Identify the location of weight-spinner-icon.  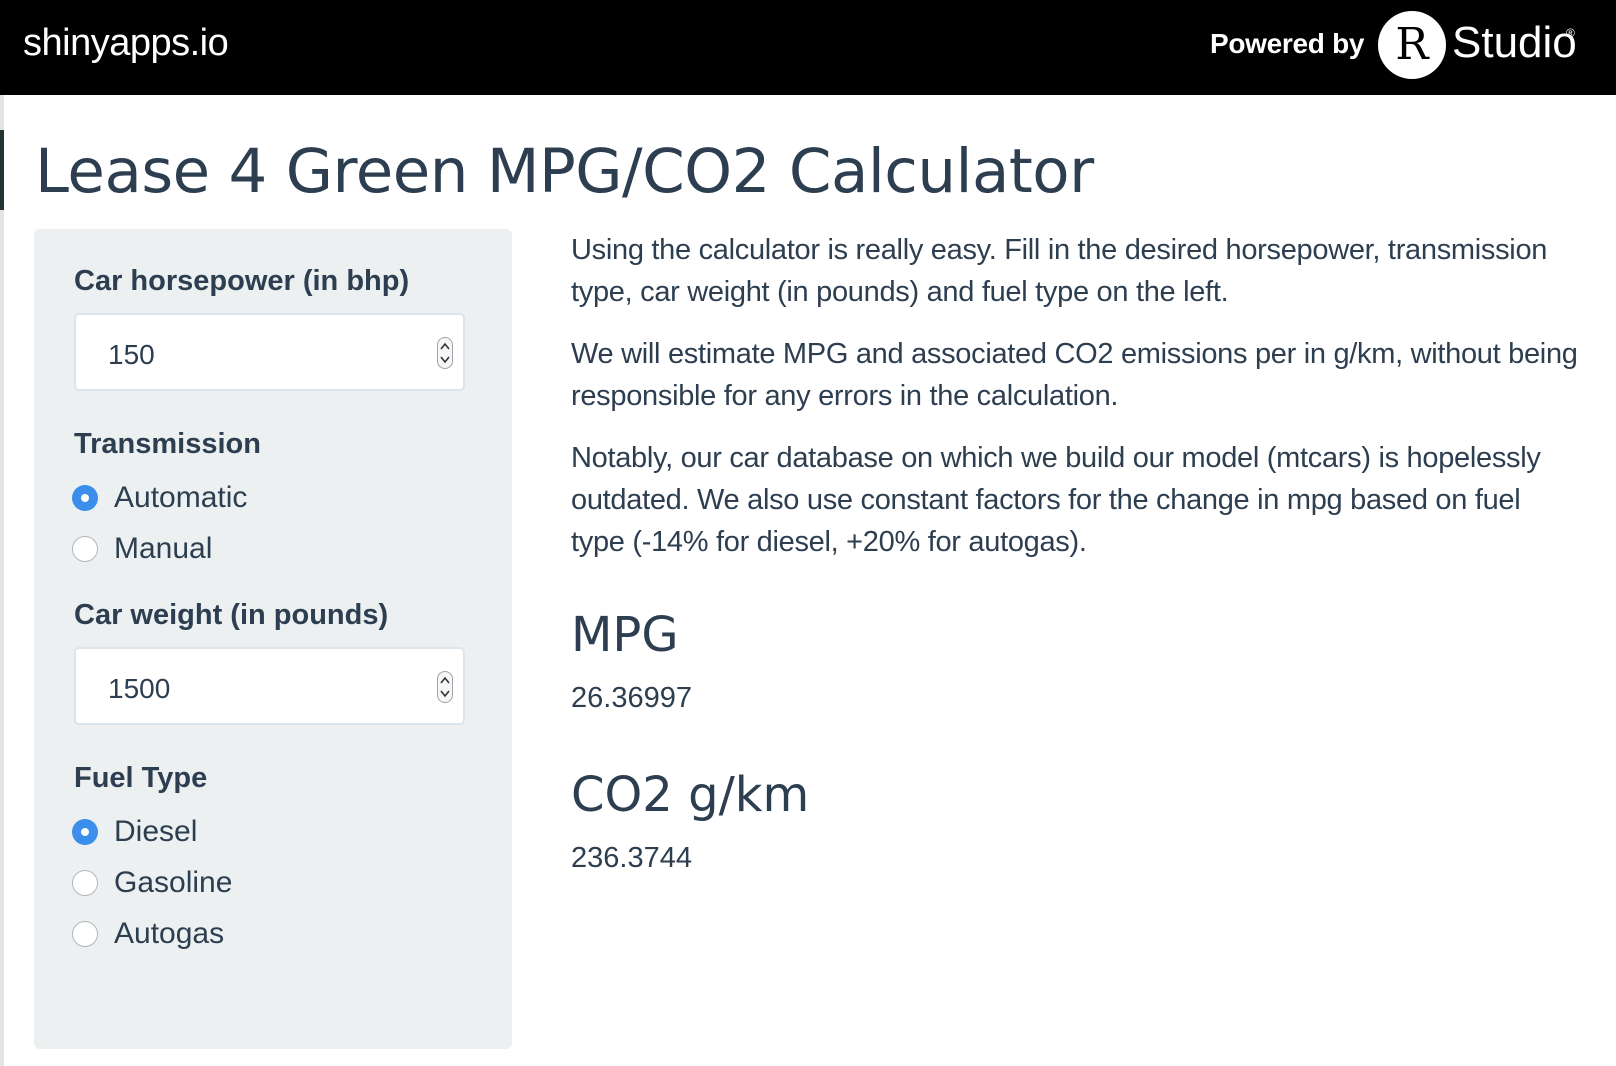
(445, 687).